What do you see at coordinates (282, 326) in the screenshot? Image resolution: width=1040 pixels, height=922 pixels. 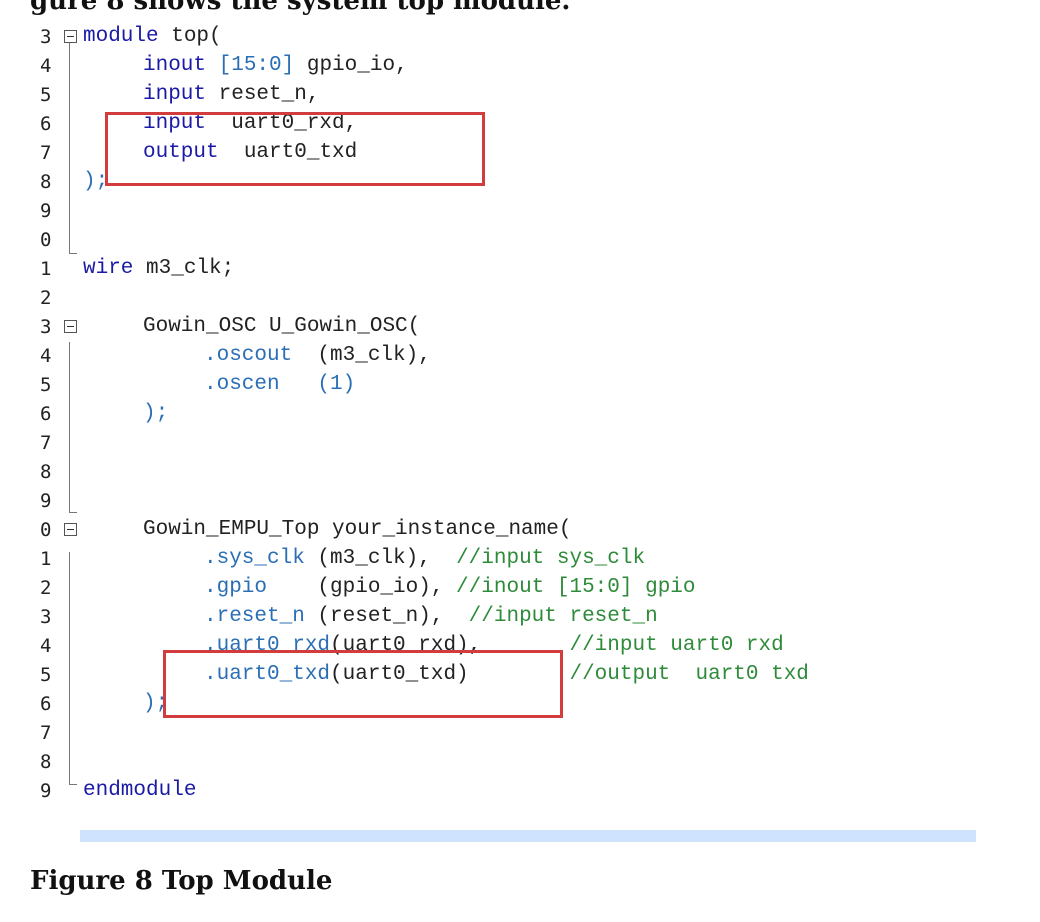 I see `code-text: Gowin_OSC U_Gowin_OSC(` at bounding box center [282, 326].